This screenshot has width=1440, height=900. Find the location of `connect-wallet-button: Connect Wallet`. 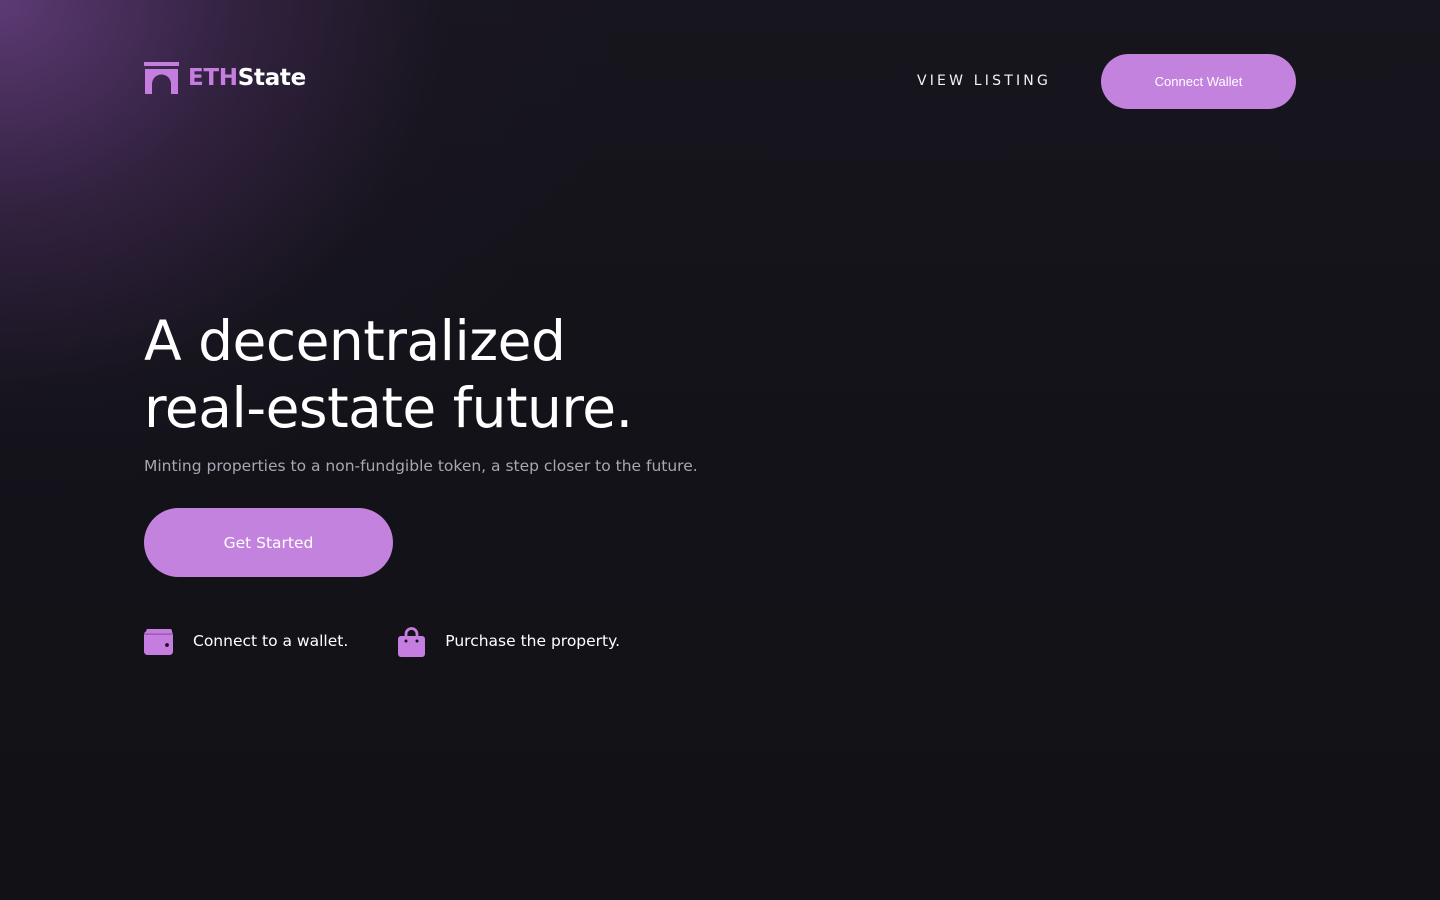

connect-wallet-button: Connect Wallet is located at coordinates (1198, 81).